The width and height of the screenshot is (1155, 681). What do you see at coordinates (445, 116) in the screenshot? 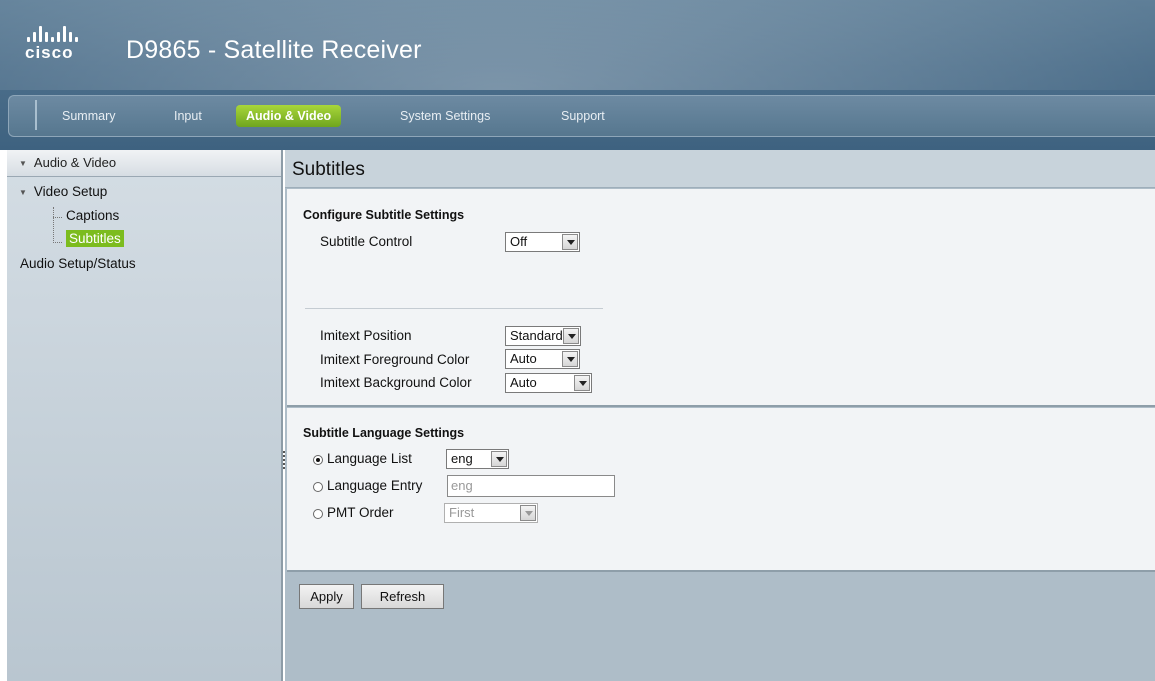
I see `tab-system-settings: System Settings` at bounding box center [445, 116].